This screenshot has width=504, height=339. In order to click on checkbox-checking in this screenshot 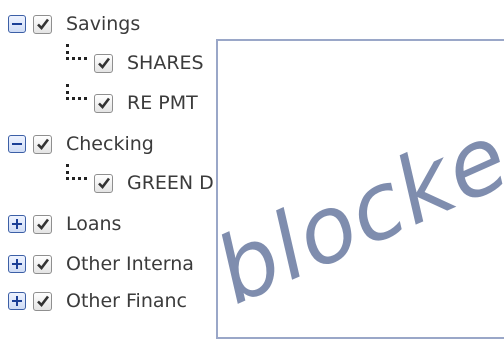, I will do `click(42, 144)`.